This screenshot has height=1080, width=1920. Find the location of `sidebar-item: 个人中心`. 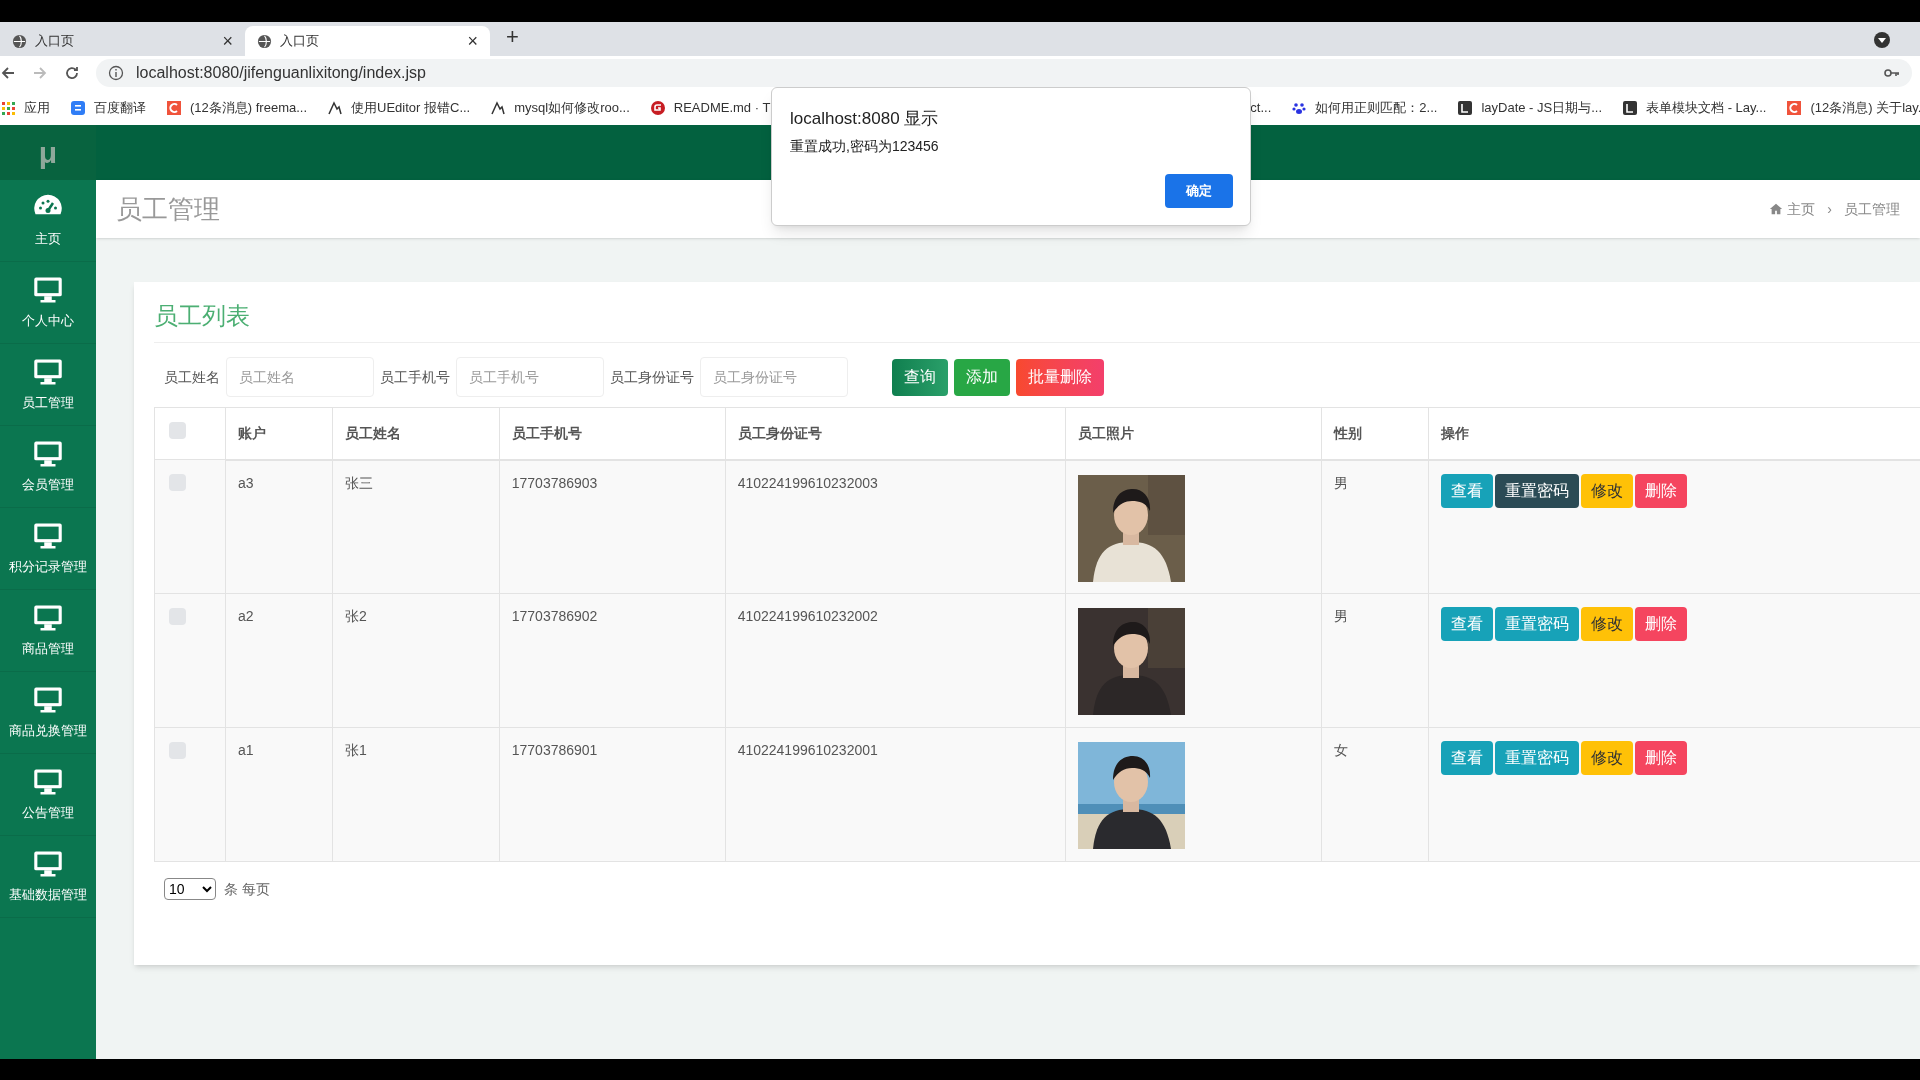

sidebar-item: 个人中心 is located at coordinates (48, 303).